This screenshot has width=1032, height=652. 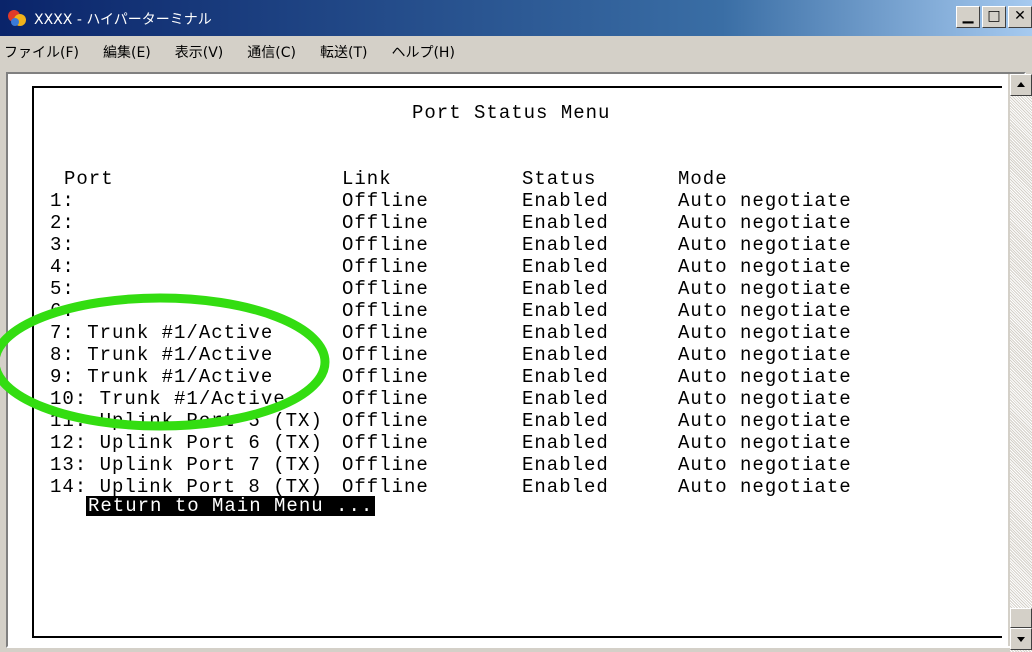 I want to click on minimize-icon: ▁, so click(x=968, y=16).